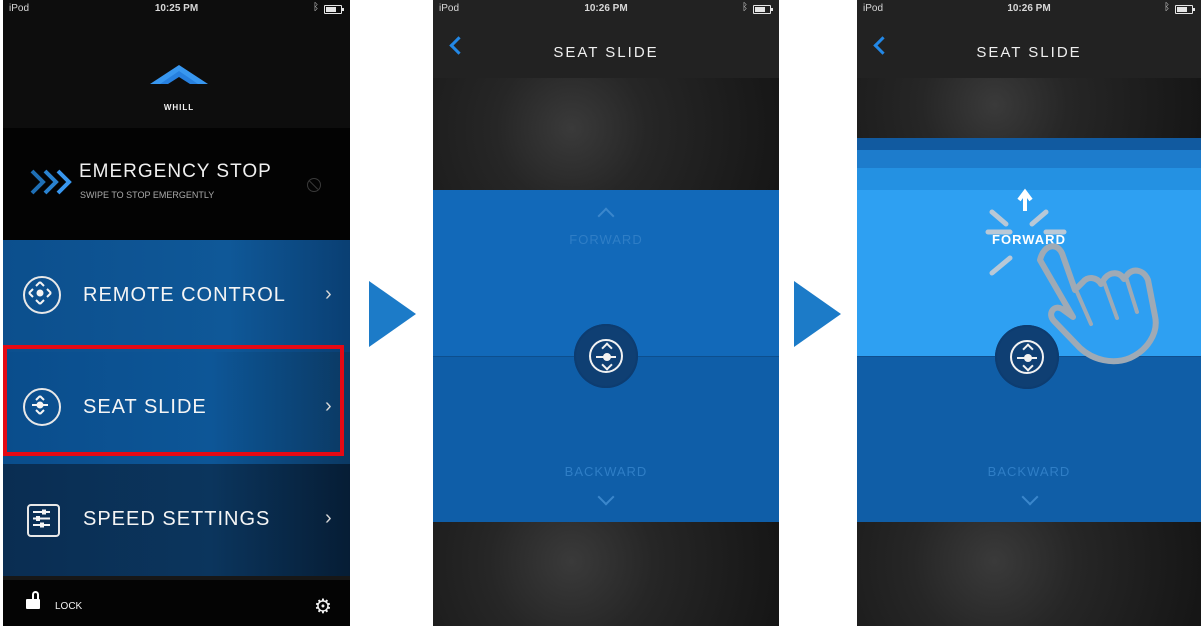 The width and height of the screenshot is (1201, 626). What do you see at coordinates (68, 606) in the screenshot?
I see `lock-label: LOCK` at bounding box center [68, 606].